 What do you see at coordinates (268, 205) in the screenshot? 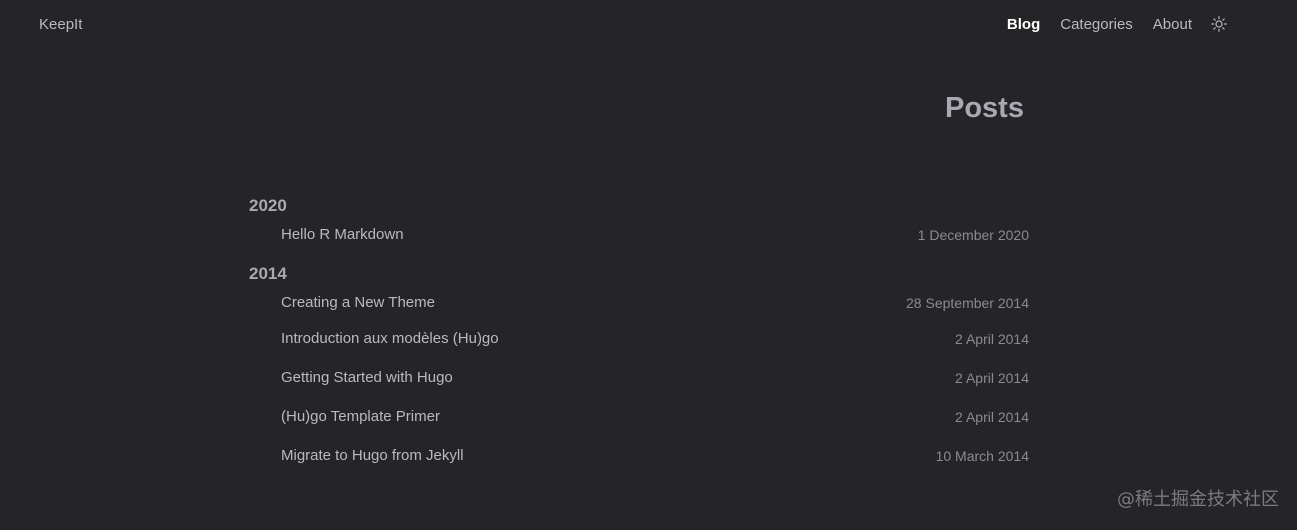
I see `archive-year: 2020` at bounding box center [268, 205].